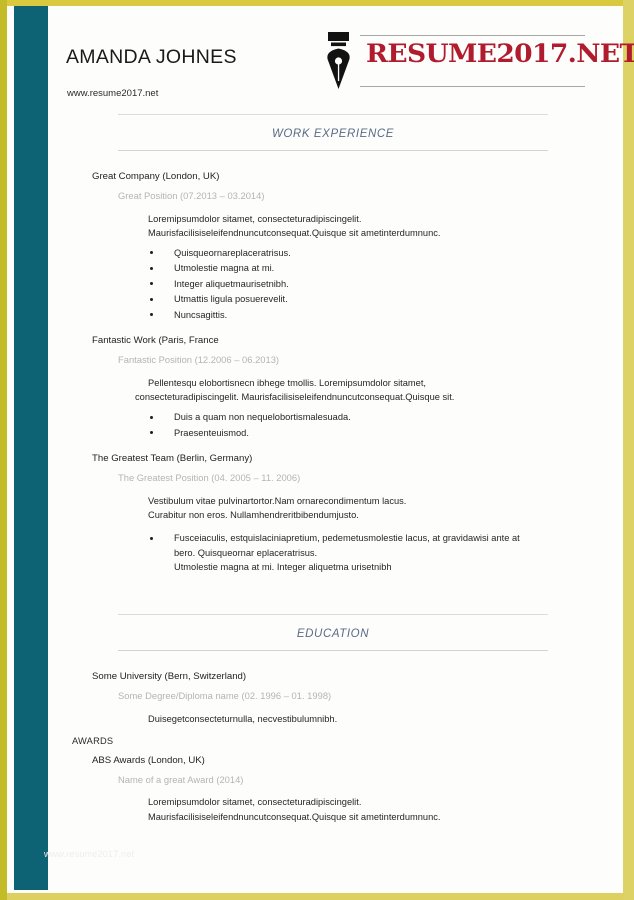 This screenshot has height=900, width=634. Describe the element at coordinates (628, 450) in the screenshot. I see `page-border-right` at that location.